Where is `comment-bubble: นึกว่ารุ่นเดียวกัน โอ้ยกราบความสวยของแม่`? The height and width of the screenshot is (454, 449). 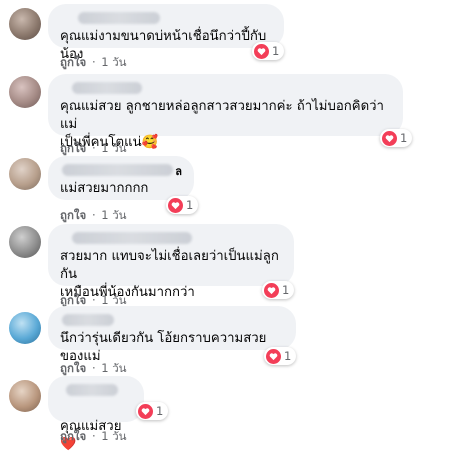
comment-bubble: นึกว่ารุ่นเดียวกัน โอ้ยกราบความสวยของแม่ is located at coordinates (172, 335).